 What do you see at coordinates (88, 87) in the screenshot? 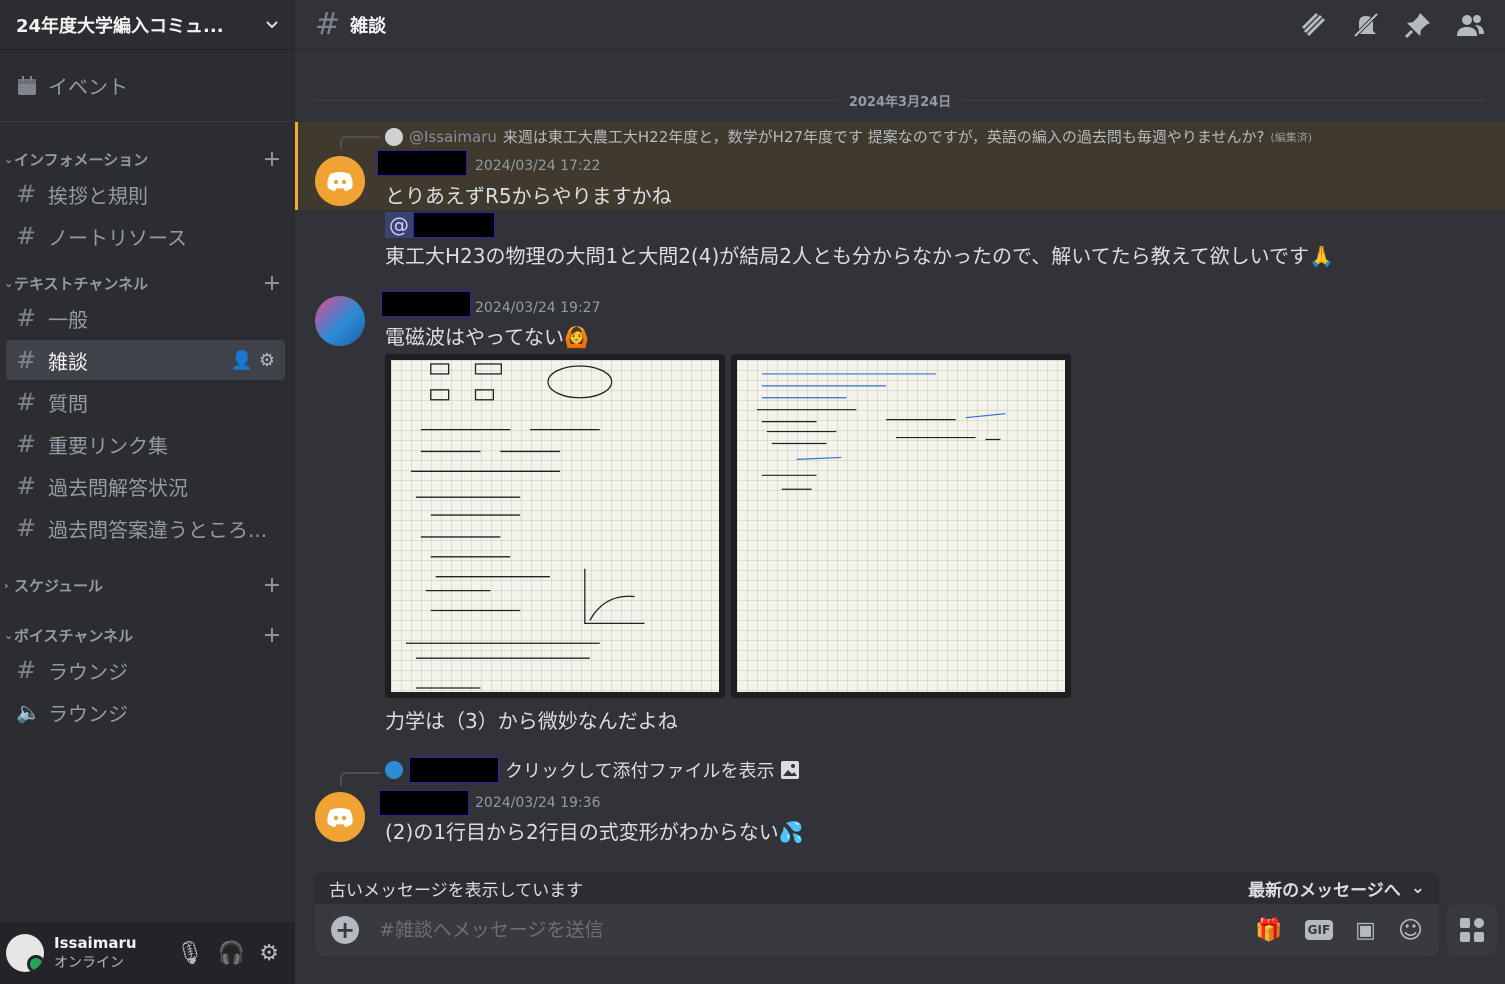
I see `events-label: イベント` at bounding box center [88, 87].